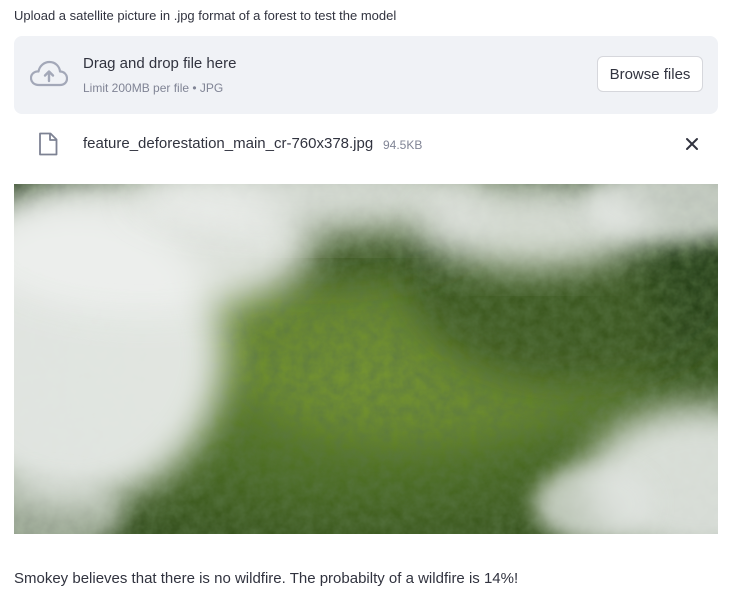 Image resolution: width=752 pixels, height=602 pixels. I want to click on dropzone-limit: Limit 200MB per file • JPG, so click(153, 88).